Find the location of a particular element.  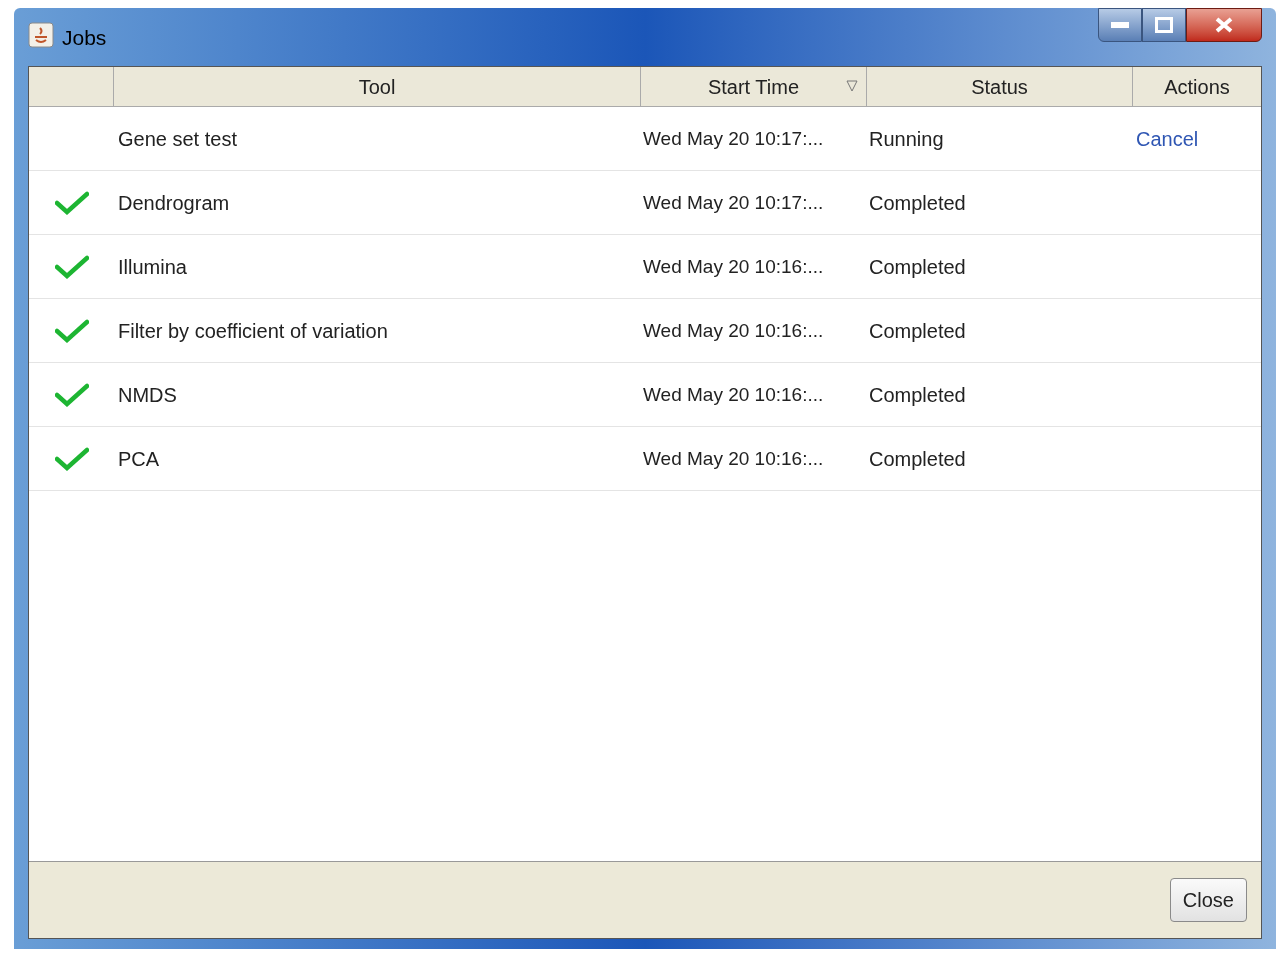

column-header: Start Time is located at coordinates (754, 86).